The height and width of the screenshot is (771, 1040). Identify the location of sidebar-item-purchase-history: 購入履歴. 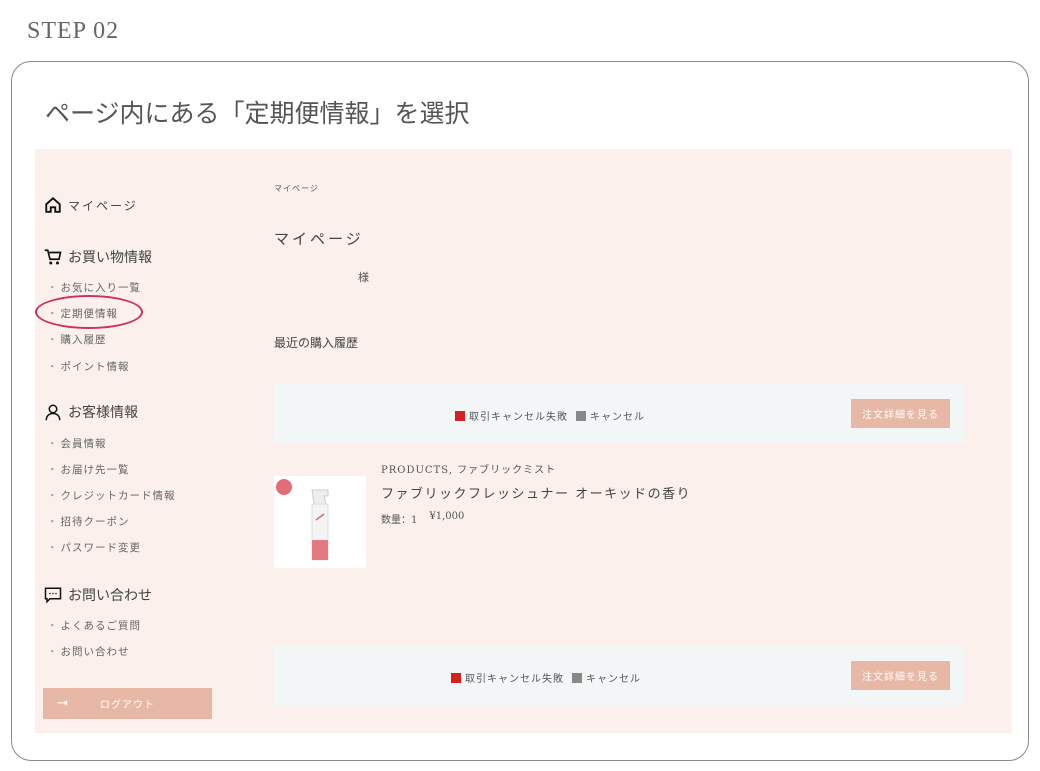
(77, 339).